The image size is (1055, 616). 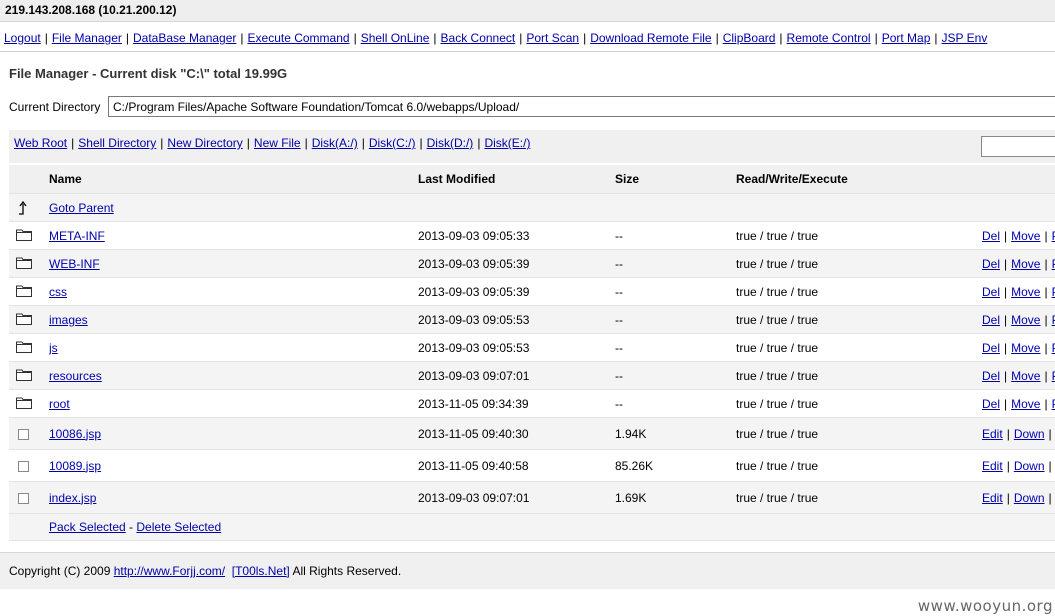 What do you see at coordinates (233, 433) in the screenshot?
I see `name-cell: 10086.jsp` at bounding box center [233, 433].